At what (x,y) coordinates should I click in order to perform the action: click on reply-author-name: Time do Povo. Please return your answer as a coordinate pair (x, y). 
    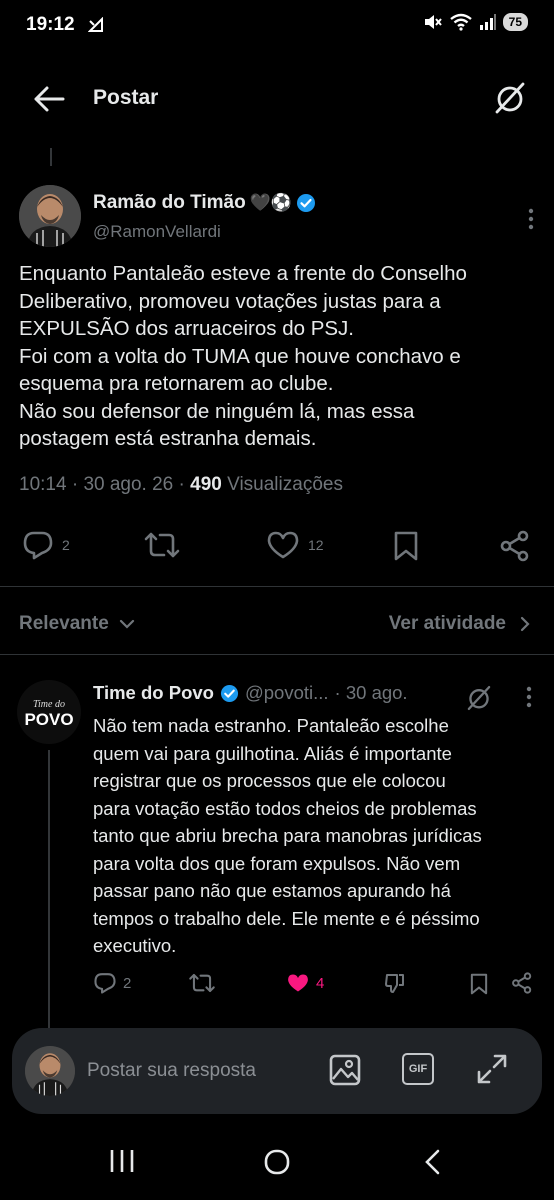
    Looking at the image, I should click on (153, 693).